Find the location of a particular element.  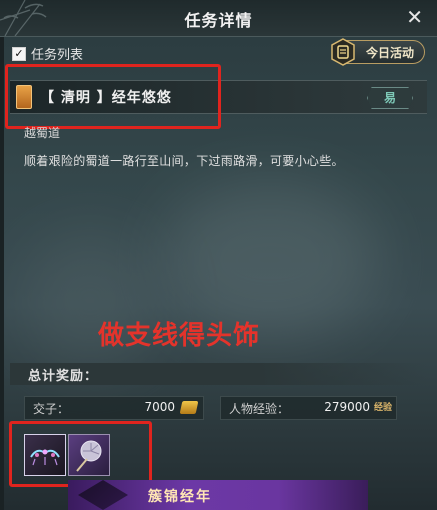

today-activity-button: 今日活动 is located at coordinates (378, 52).